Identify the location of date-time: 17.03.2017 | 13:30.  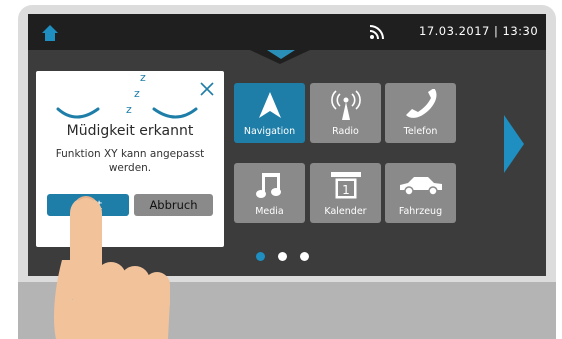
(479, 31).